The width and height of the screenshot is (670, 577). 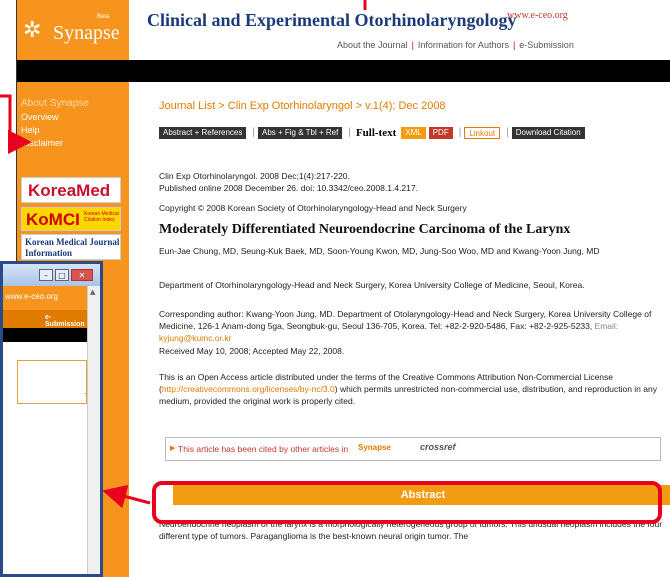 What do you see at coordinates (52, 382) in the screenshot?
I see `popup-content-box: .` at bounding box center [52, 382].